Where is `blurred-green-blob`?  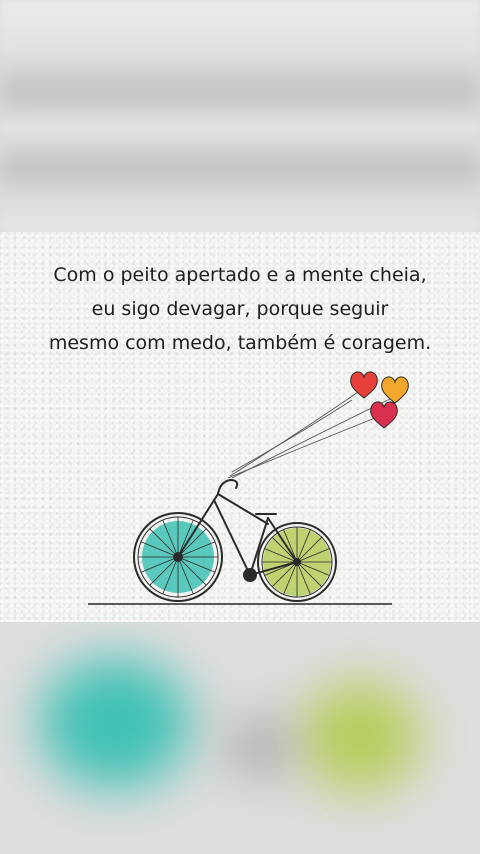 blurred-green-blob is located at coordinates (360, 737).